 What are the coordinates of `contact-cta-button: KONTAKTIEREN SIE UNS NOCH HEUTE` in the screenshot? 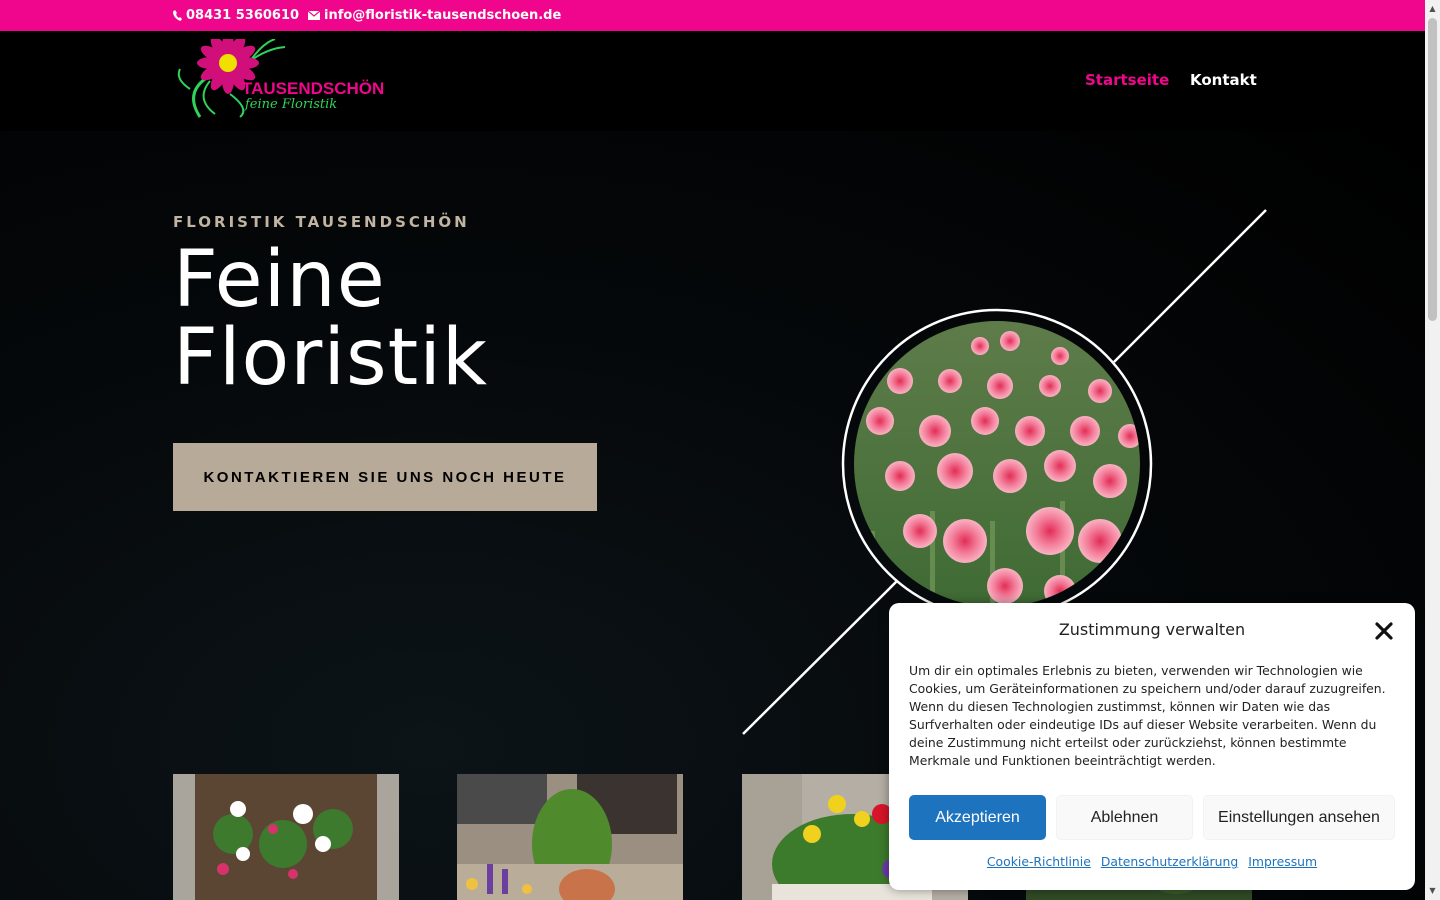 It's located at (385, 477).